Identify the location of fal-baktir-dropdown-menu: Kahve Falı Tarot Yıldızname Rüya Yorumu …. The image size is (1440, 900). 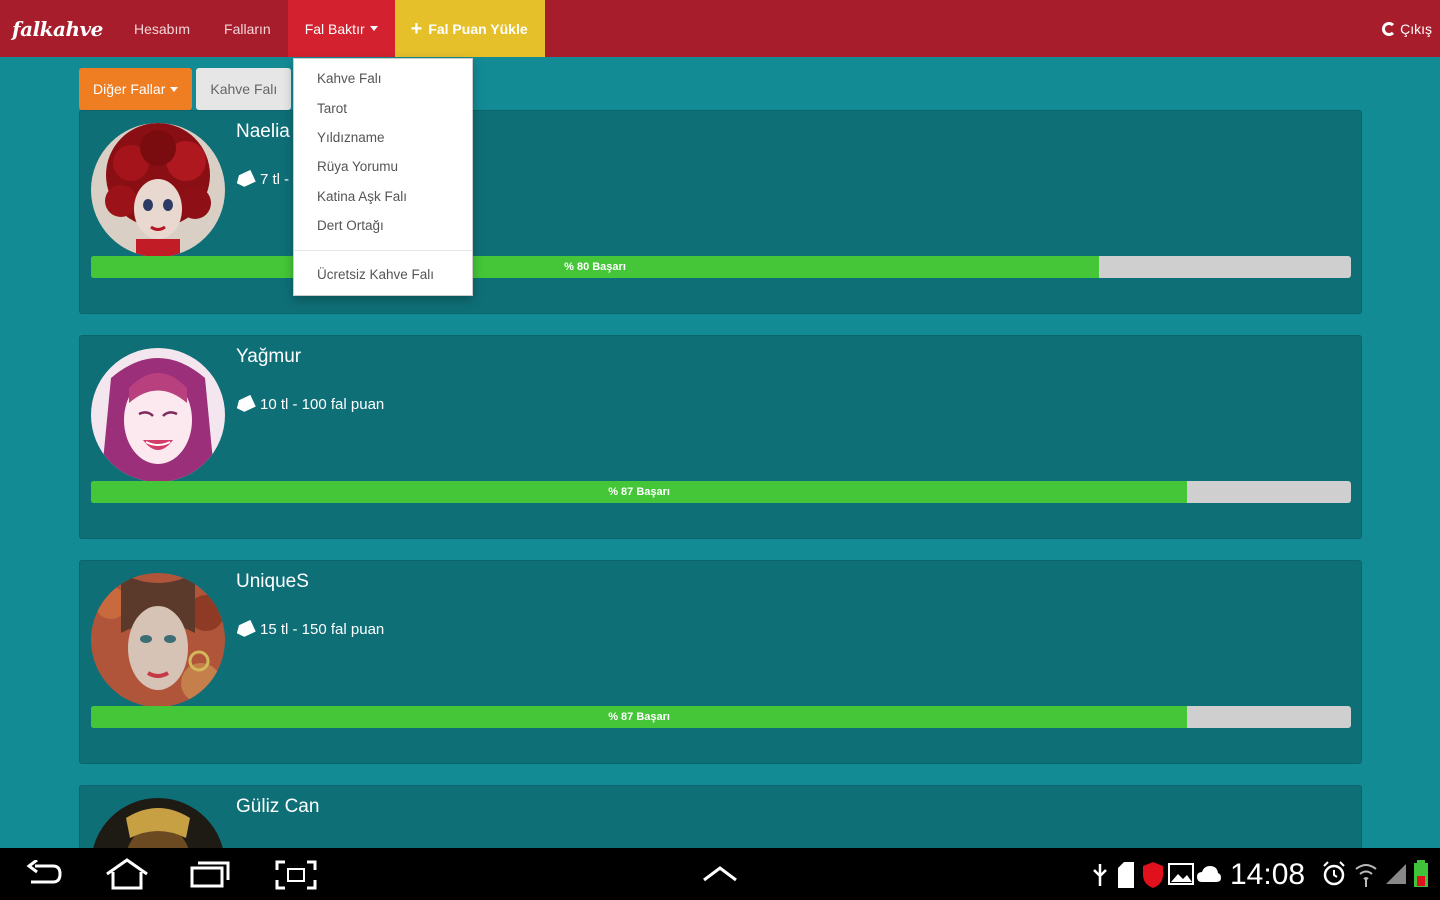
(383, 177).